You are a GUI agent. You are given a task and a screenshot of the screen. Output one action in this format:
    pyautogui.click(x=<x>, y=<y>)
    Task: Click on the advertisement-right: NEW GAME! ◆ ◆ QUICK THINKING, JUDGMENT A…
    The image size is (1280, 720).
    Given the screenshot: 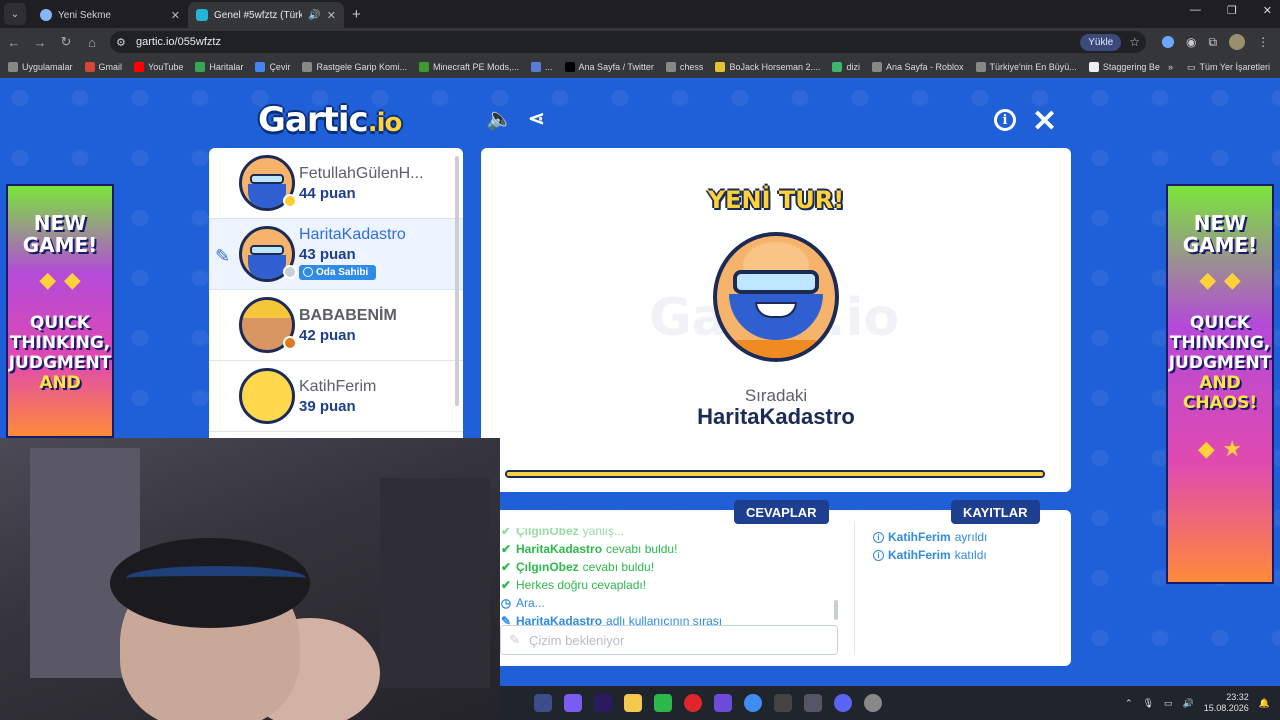 What is the action you would take?
    pyautogui.click(x=1220, y=384)
    